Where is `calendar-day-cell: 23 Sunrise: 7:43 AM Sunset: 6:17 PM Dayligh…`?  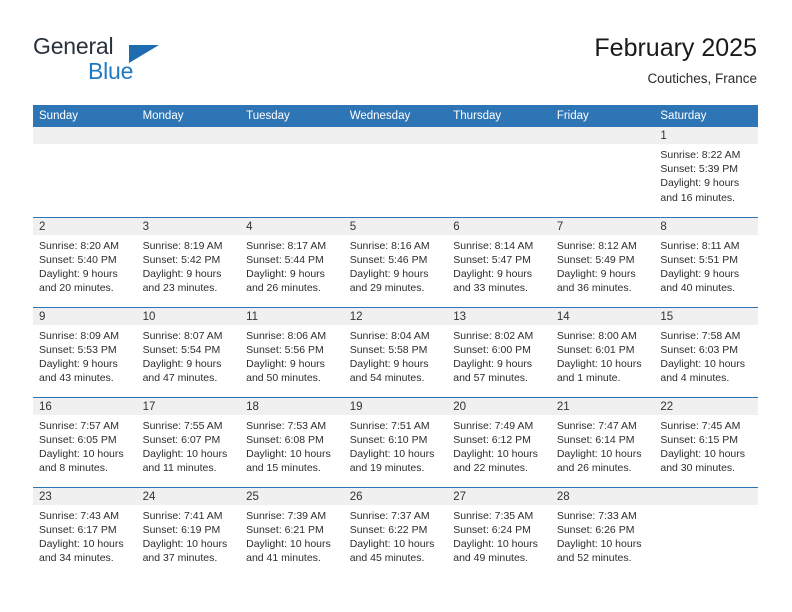 calendar-day-cell: 23 Sunrise: 7:43 AM Sunset: 6:17 PM Dayligh… is located at coordinates (85, 531).